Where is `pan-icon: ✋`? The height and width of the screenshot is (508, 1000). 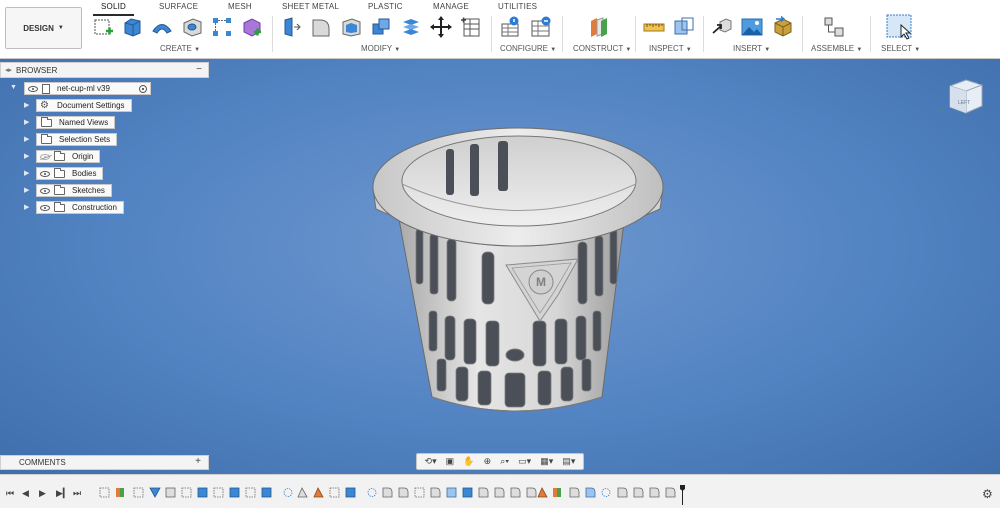
pan-icon: ✋ is located at coordinates (468, 461).